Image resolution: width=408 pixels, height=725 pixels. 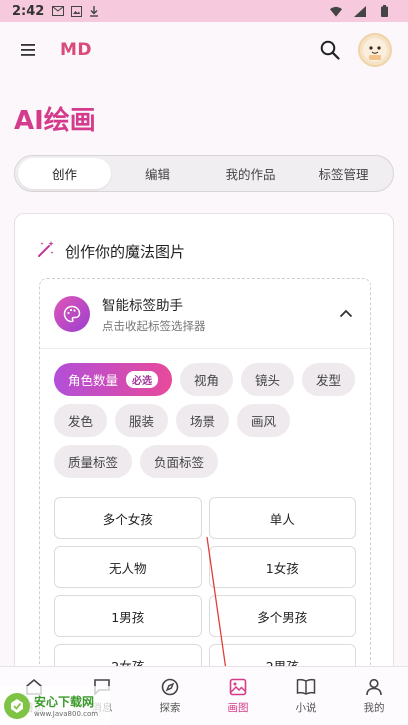 I want to click on chip-quality-tags: 质量标签, so click(x=93, y=461).